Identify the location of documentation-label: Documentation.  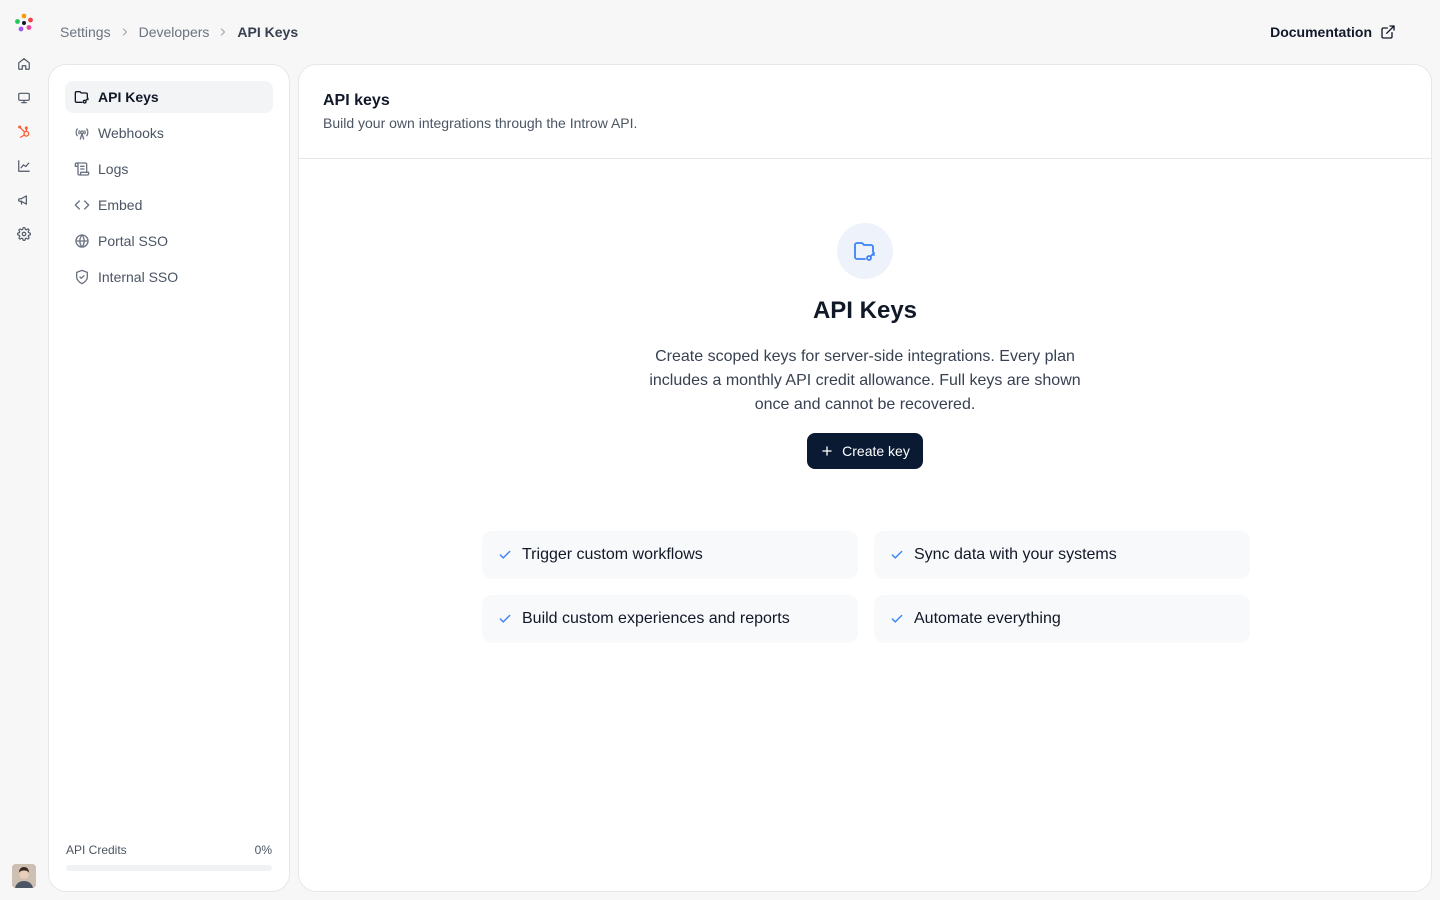
(1321, 32).